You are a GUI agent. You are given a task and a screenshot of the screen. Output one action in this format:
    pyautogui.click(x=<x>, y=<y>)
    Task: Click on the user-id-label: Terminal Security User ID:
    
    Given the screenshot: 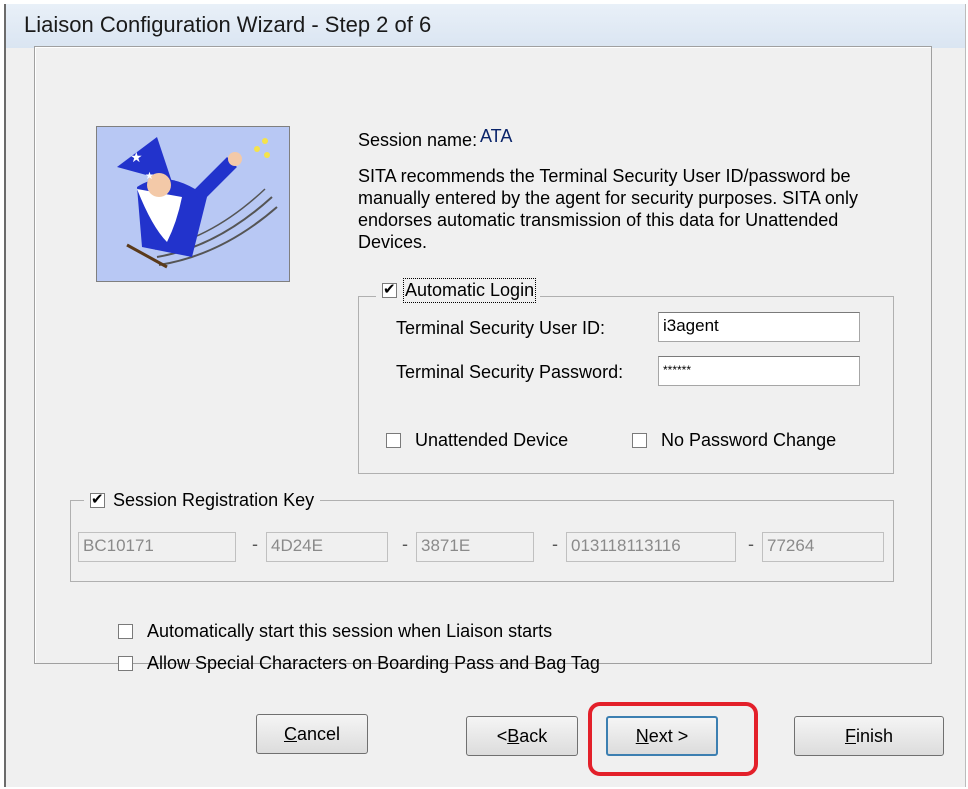 What is the action you would take?
    pyautogui.click(x=501, y=328)
    